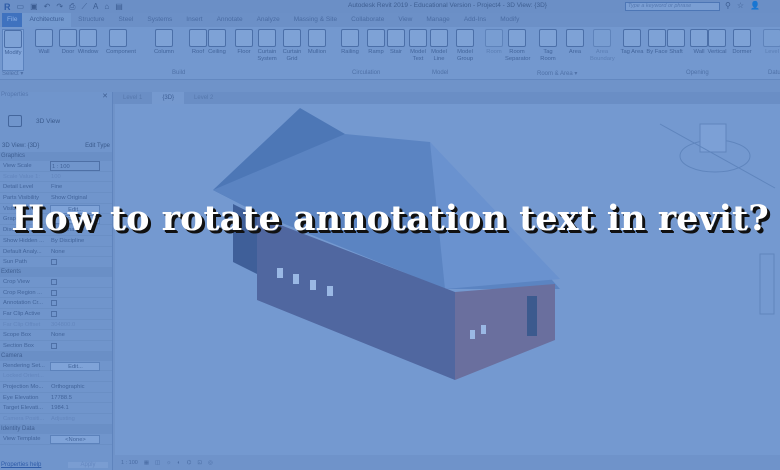 This screenshot has height=470, width=780. What do you see at coordinates (767, 284) in the screenshot?
I see `navigation-bar` at bounding box center [767, 284].